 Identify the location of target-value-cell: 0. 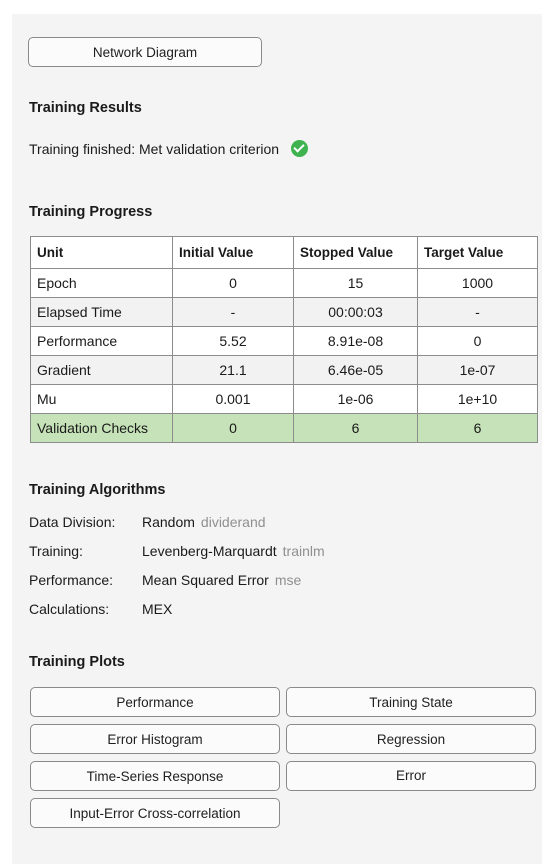
(477, 341).